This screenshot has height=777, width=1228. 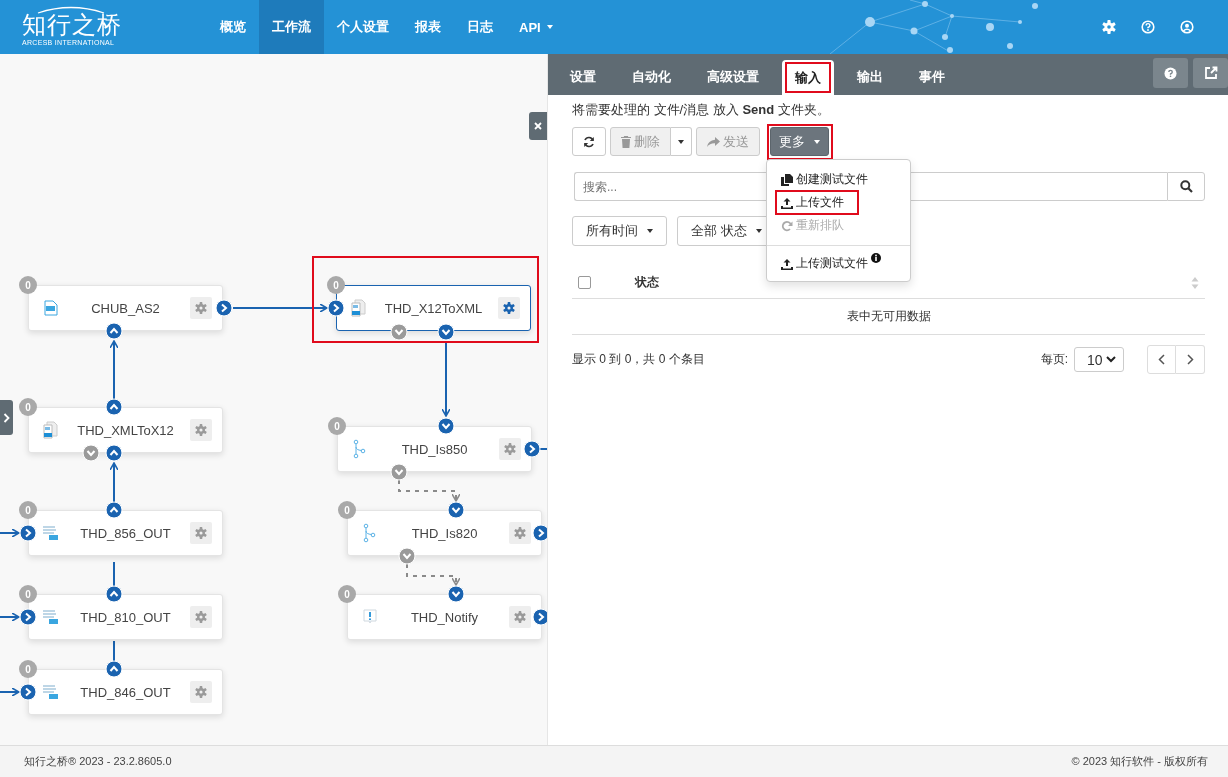 I want to click on logo-name: 知行之桥, so click(x=72, y=25).